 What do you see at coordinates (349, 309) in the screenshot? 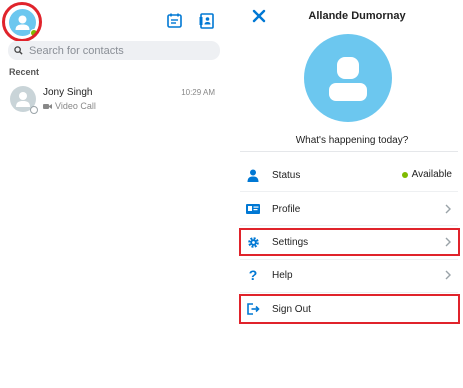
I see `sign-out-highlight-box` at bounding box center [349, 309].